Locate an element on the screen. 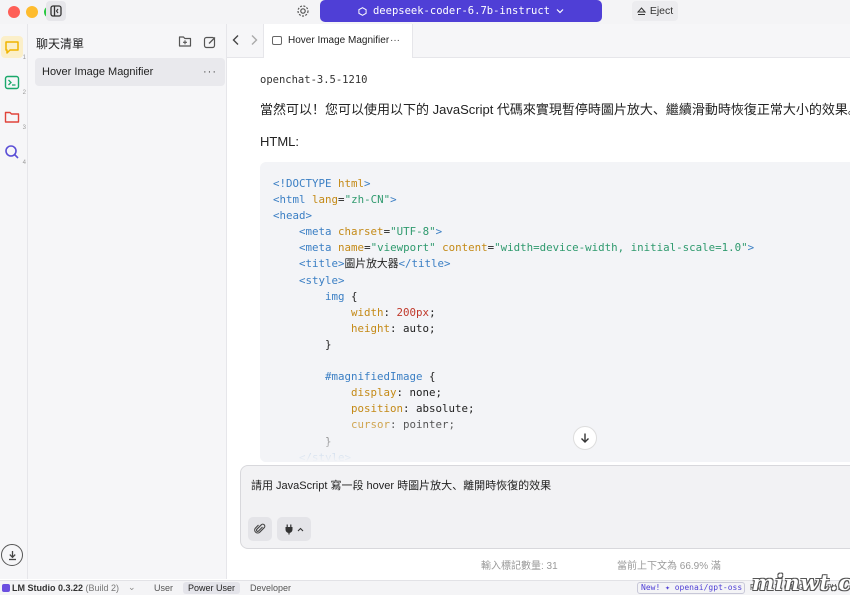  sidebar-toggle-button is located at coordinates (56, 11).